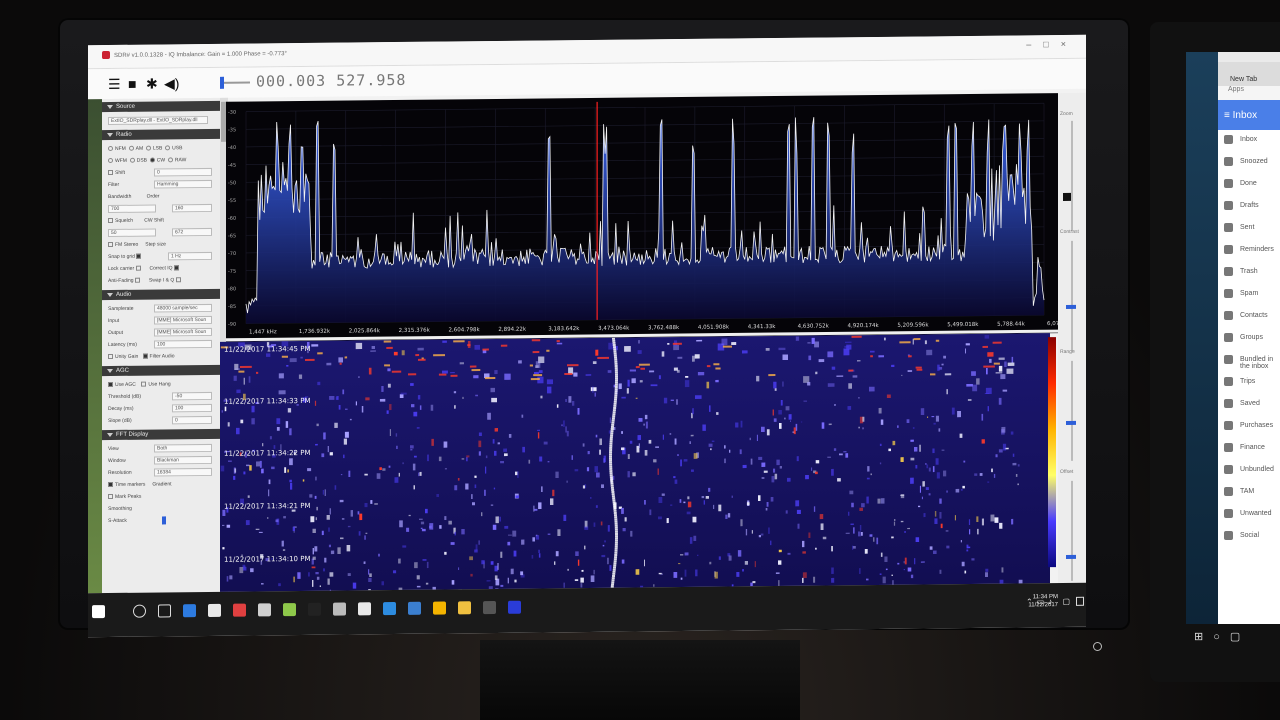 The image size is (1280, 720). I want to click on offset-thumb, so click(1071, 556).